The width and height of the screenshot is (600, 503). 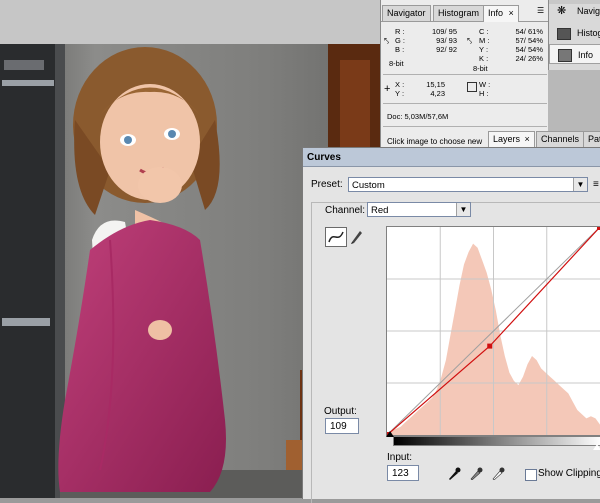 I want to click on white-eyedropper-button, so click(x=498, y=473).